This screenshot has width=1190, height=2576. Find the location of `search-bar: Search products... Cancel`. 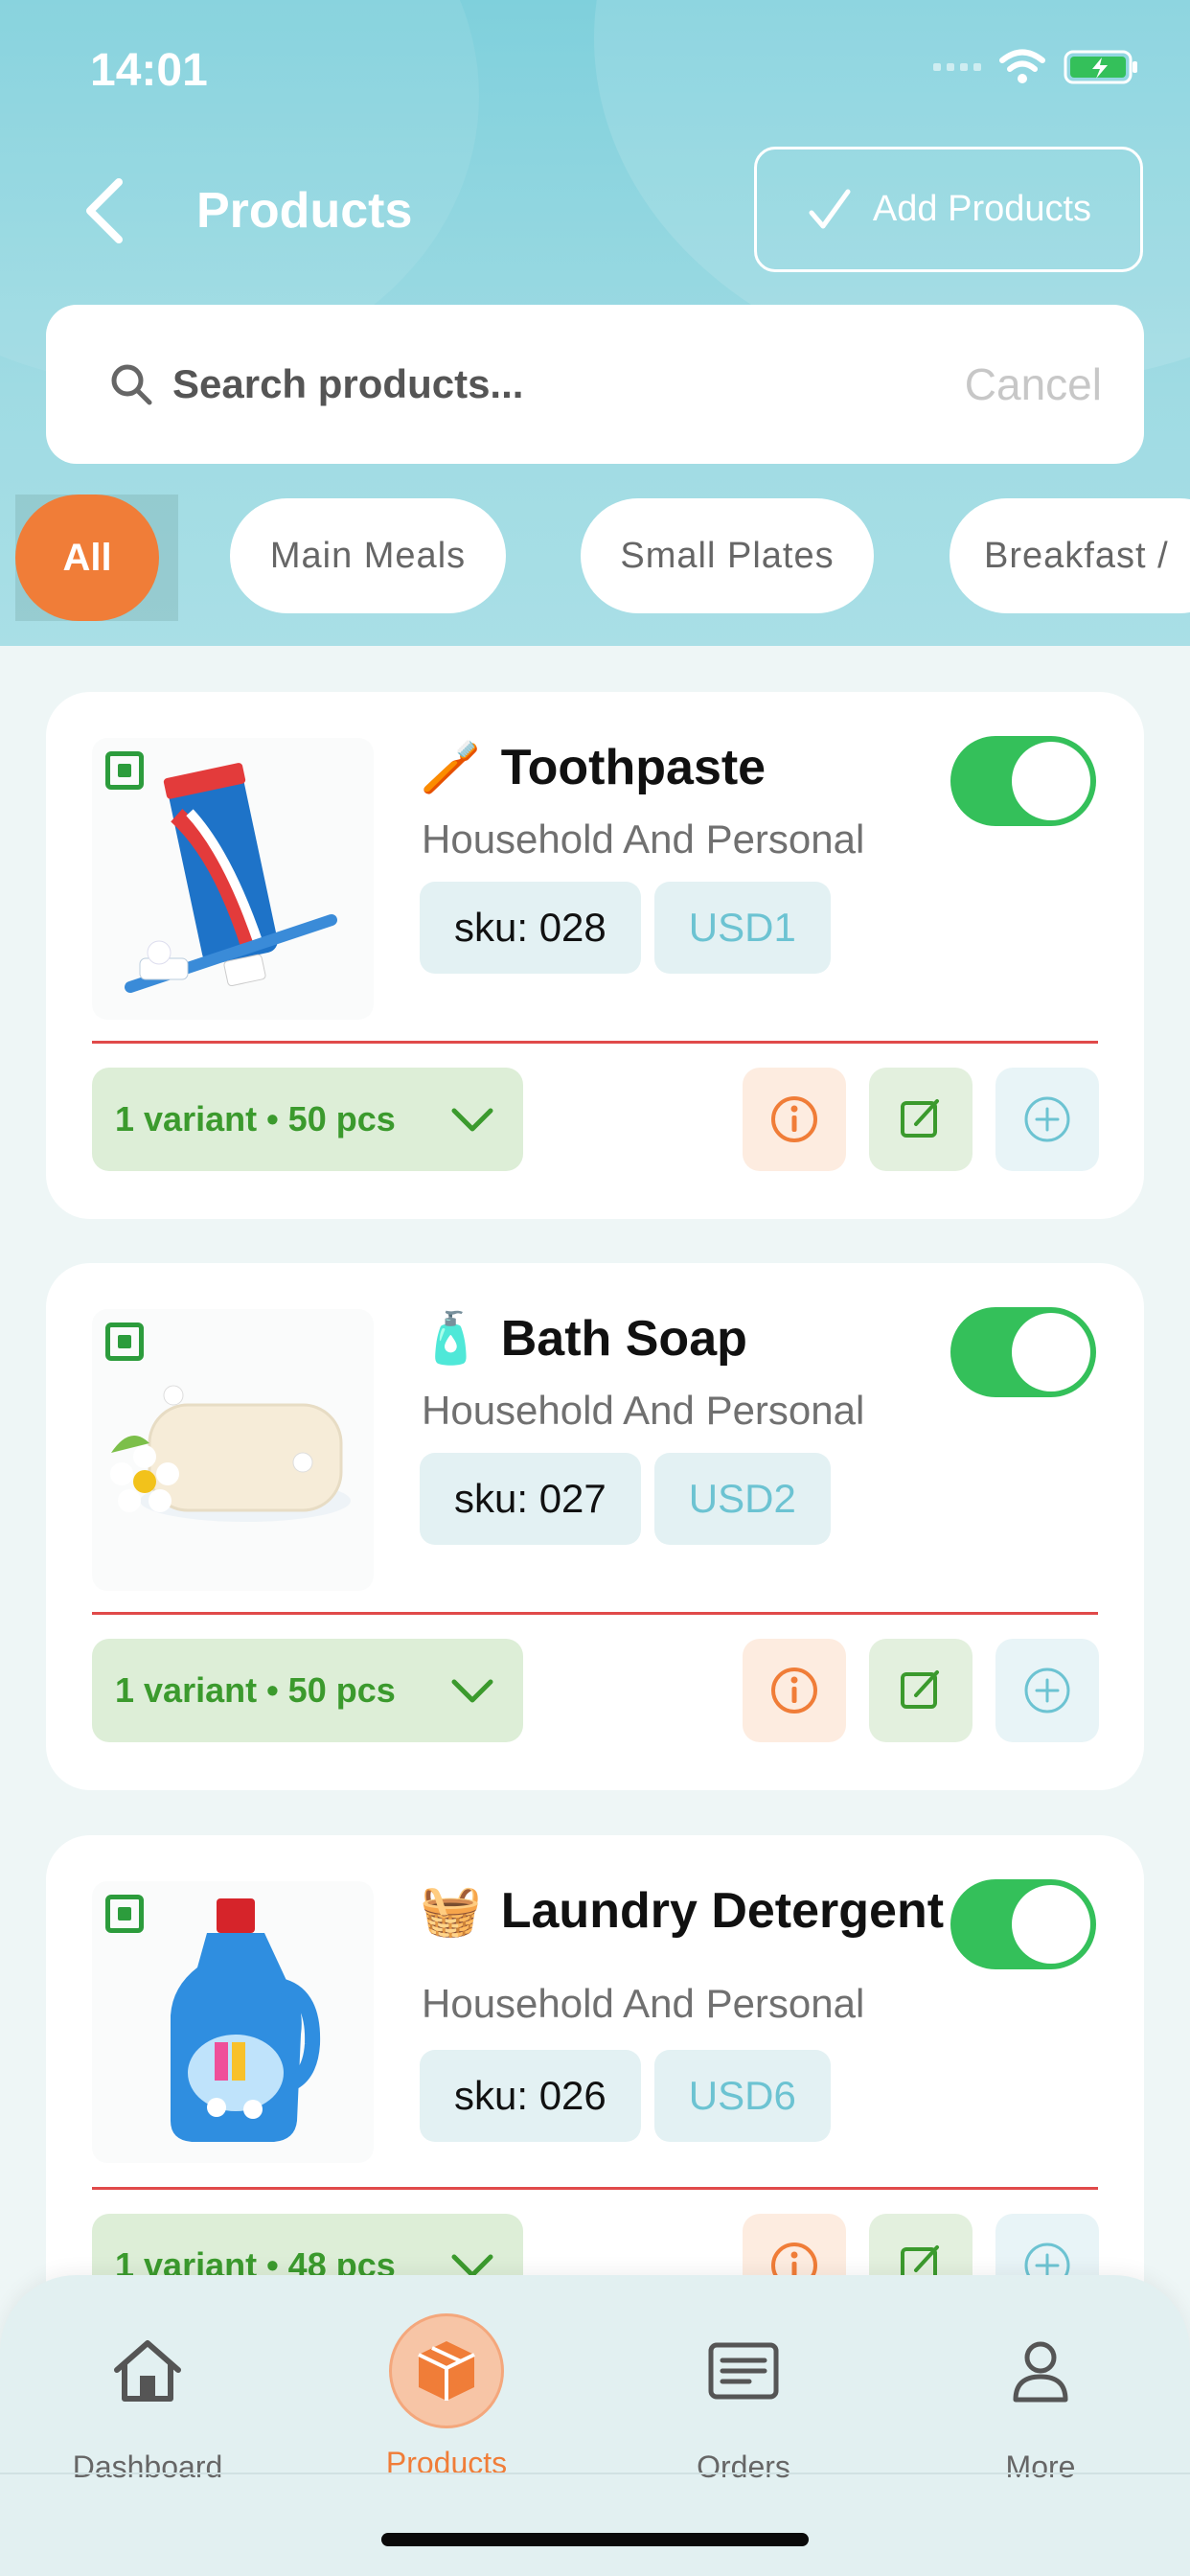

search-bar: Search products... Cancel is located at coordinates (595, 384).